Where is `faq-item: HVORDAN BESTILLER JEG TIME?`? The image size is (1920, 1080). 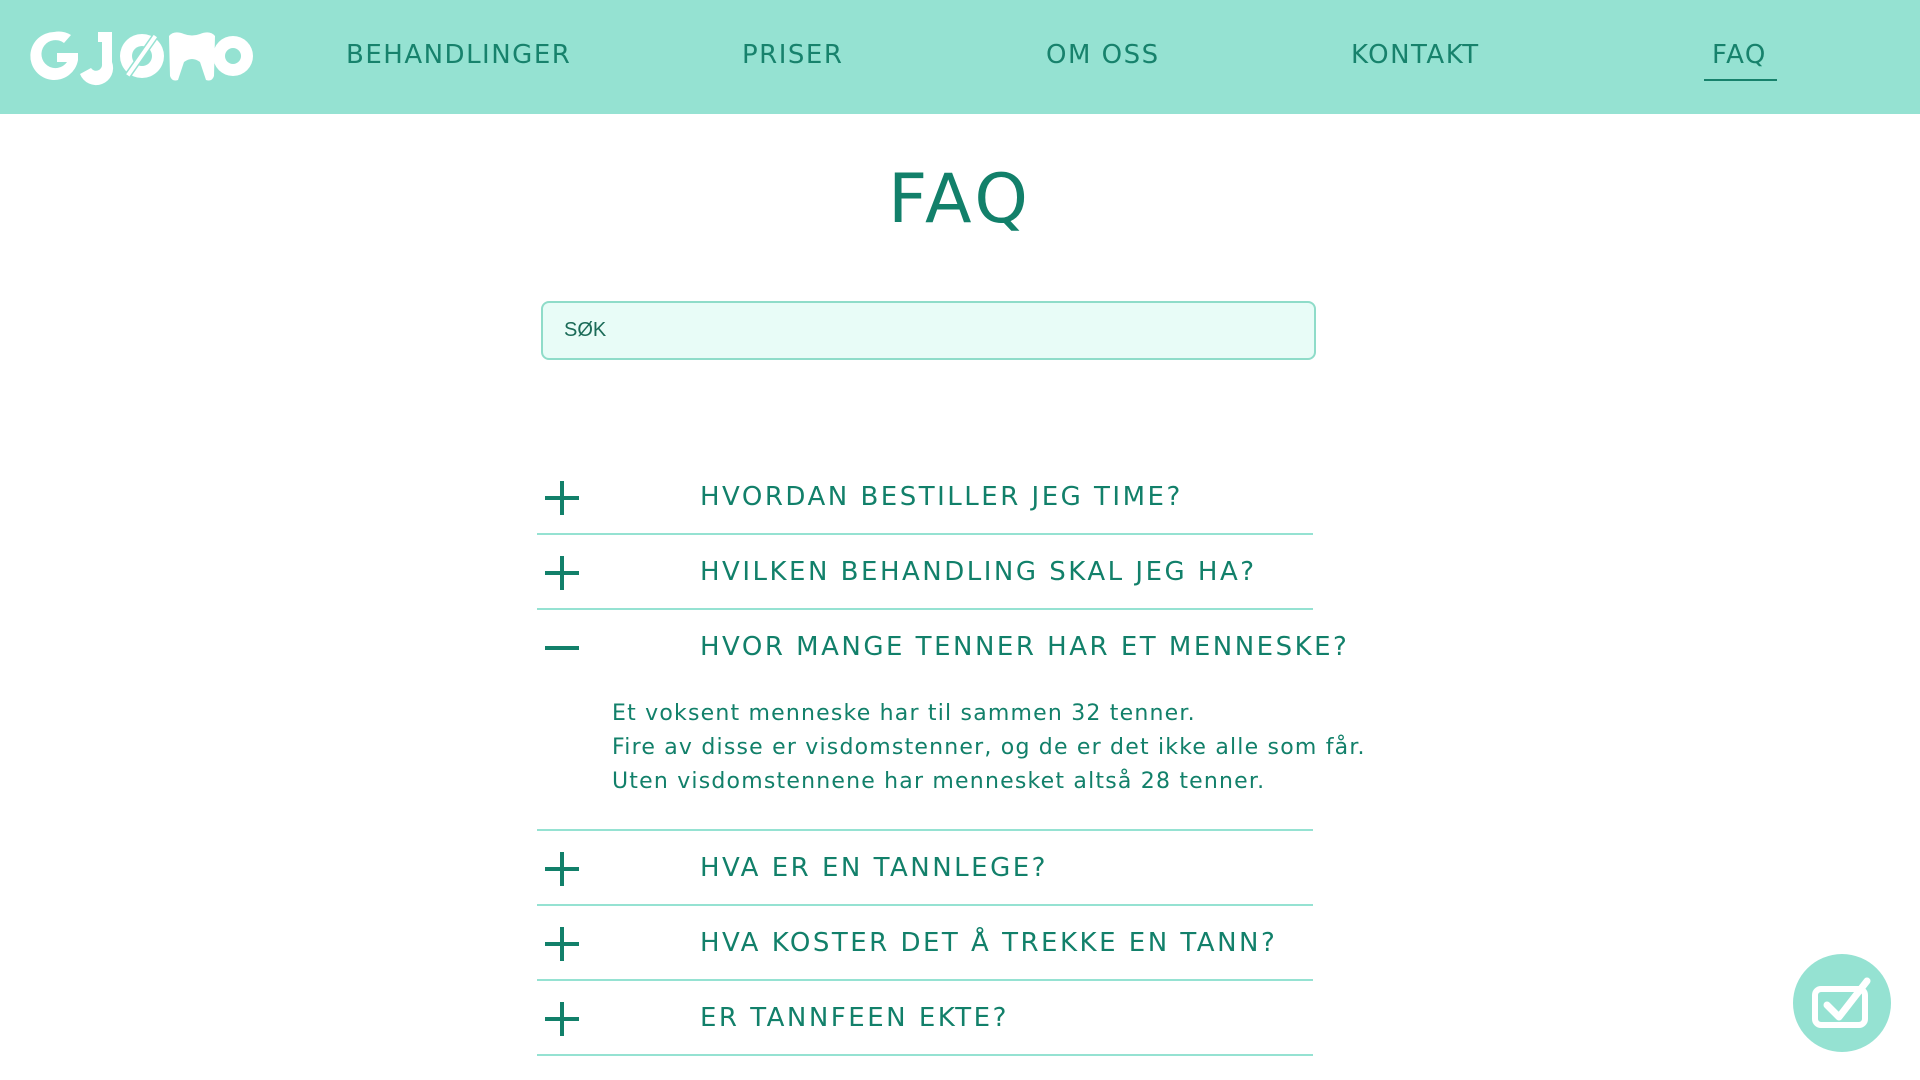
faq-item: HVORDAN BESTILLER JEG TIME? is located at coordinates (925, 497).